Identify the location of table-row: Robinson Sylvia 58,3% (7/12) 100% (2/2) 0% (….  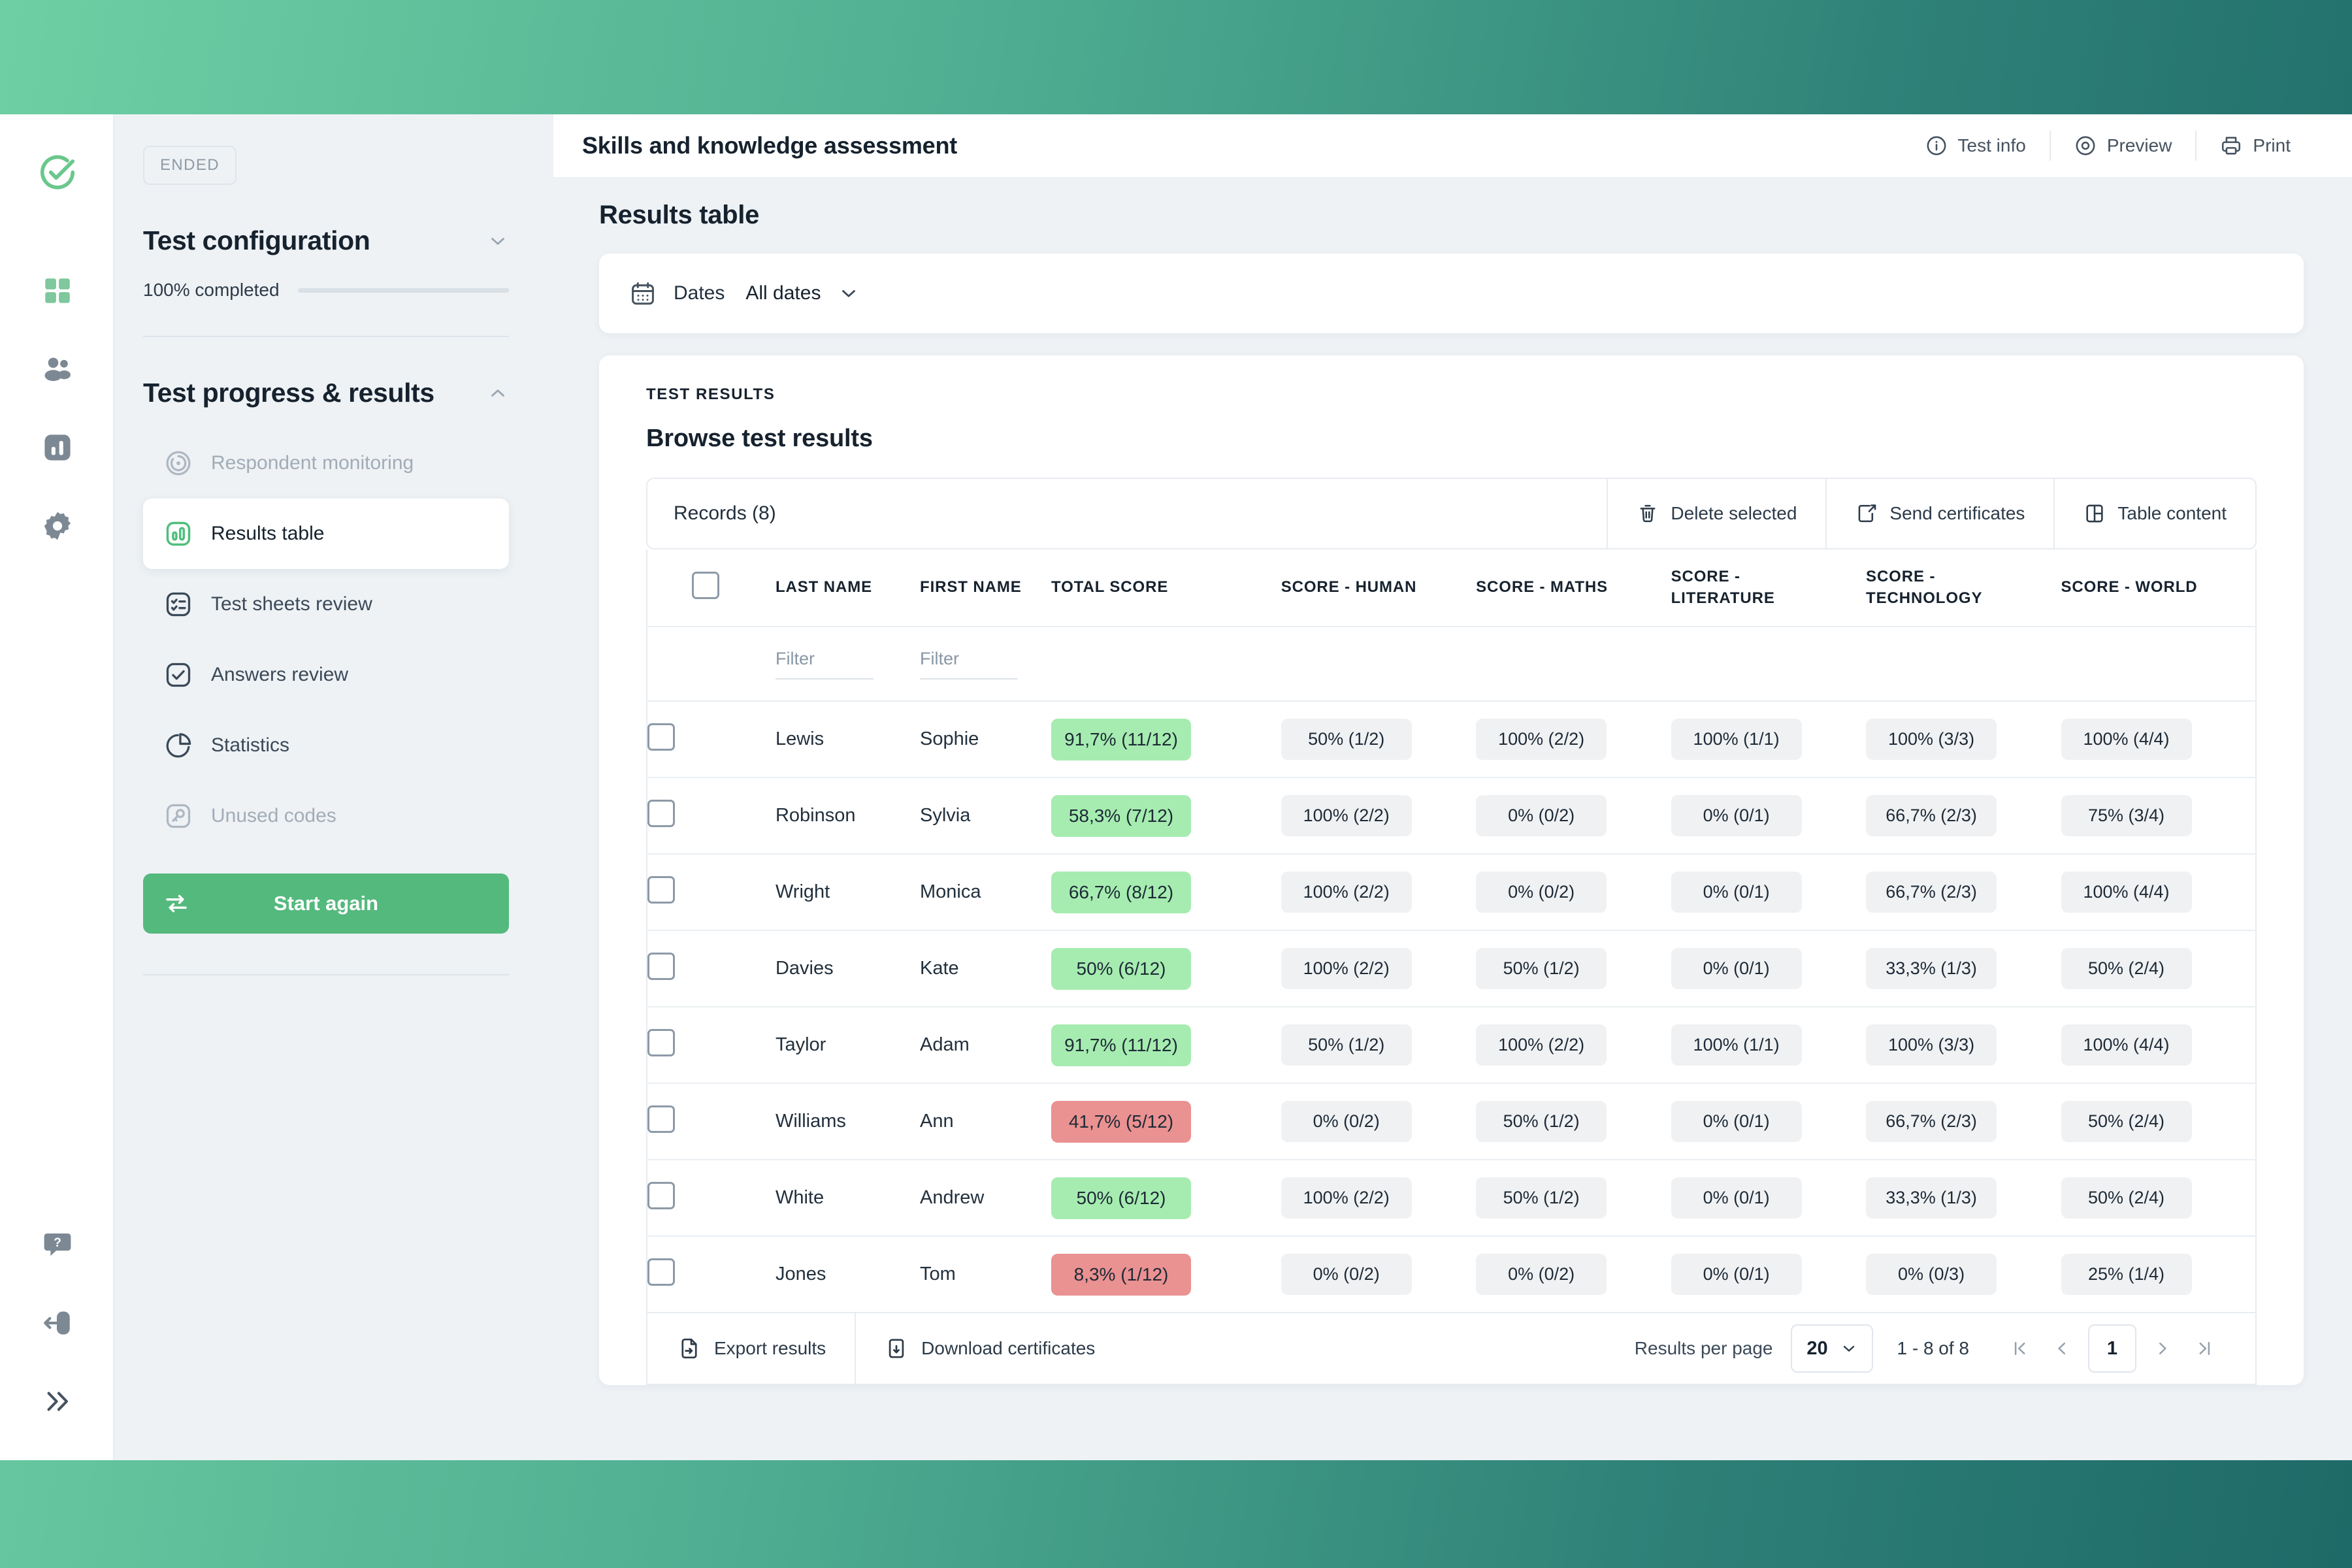
(1451, 816).